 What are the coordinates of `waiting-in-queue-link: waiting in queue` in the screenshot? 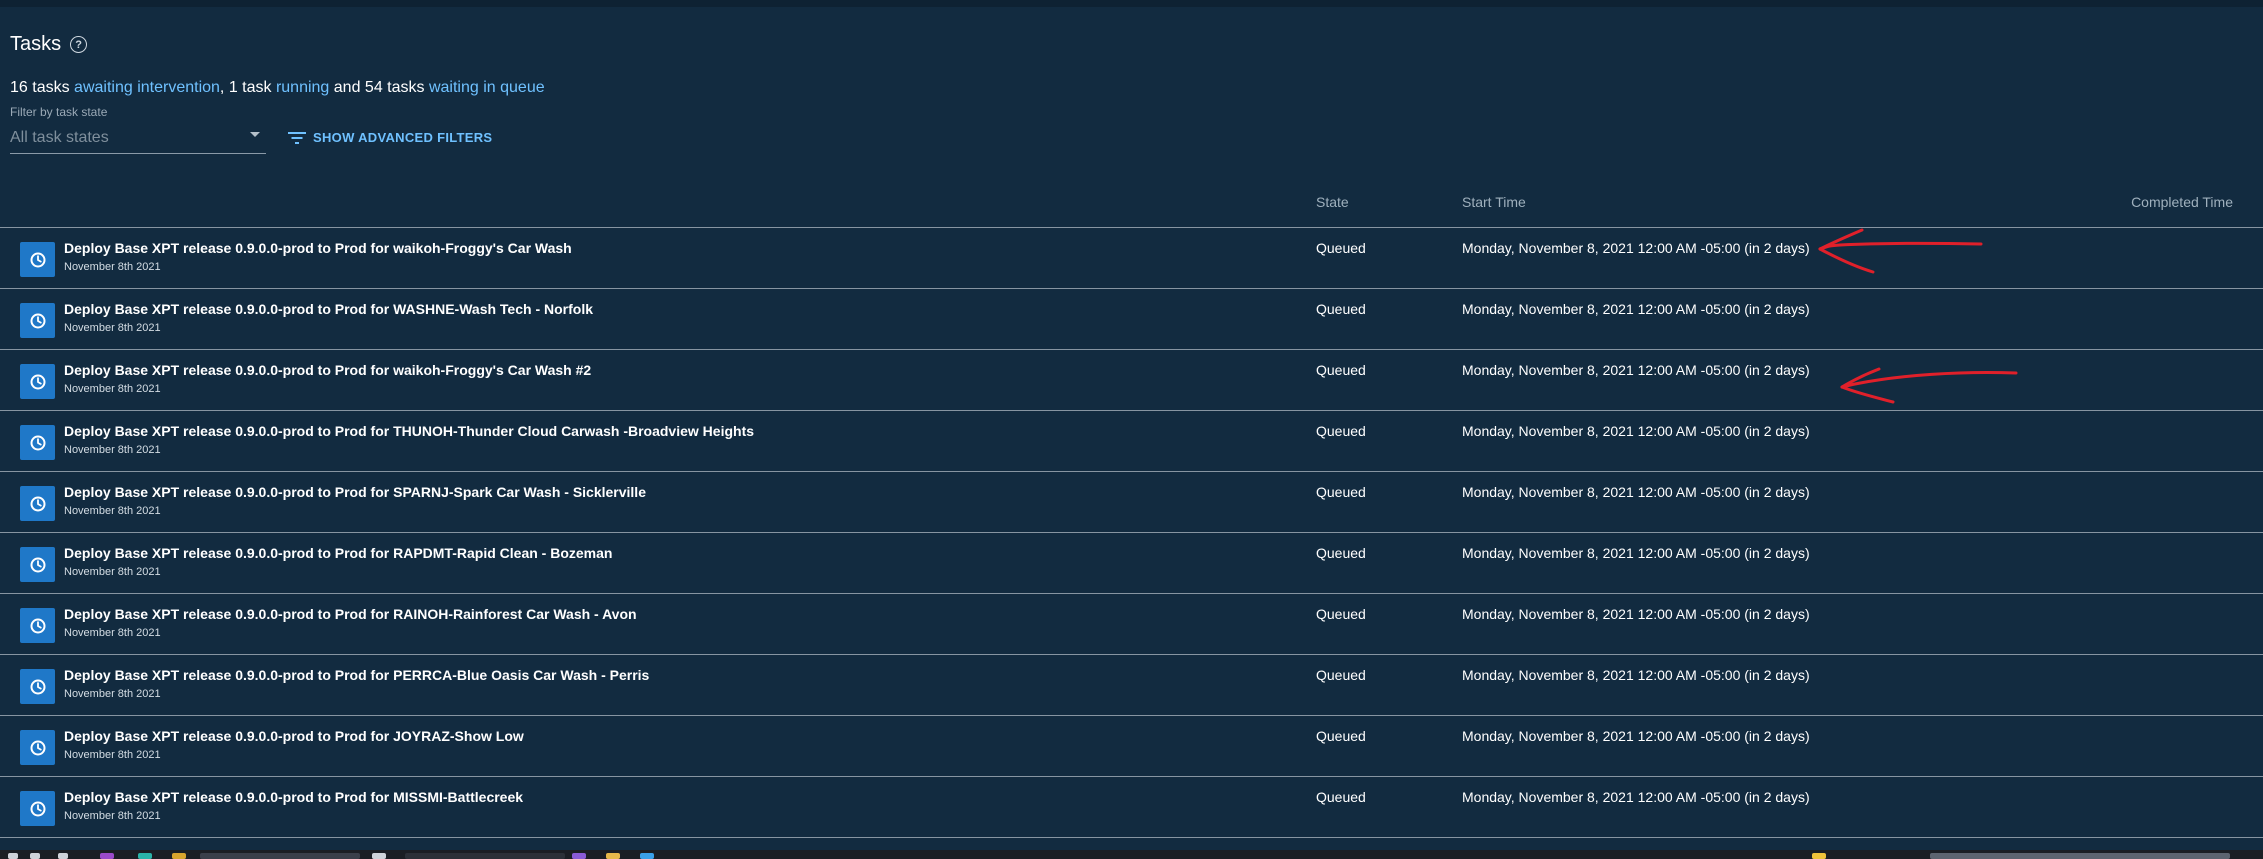 It's located at (487, 87).